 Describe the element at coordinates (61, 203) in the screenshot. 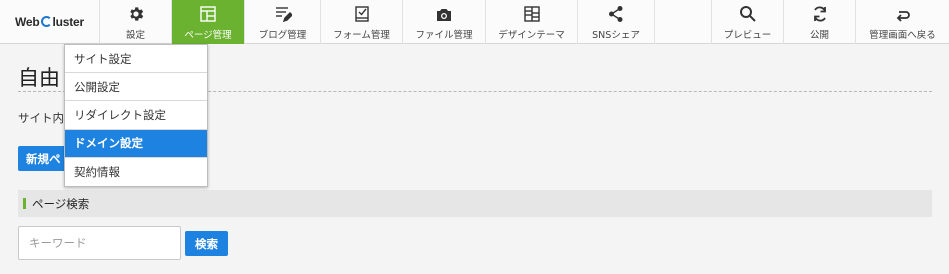

I see `page-search-title: ページ検索` at that location.